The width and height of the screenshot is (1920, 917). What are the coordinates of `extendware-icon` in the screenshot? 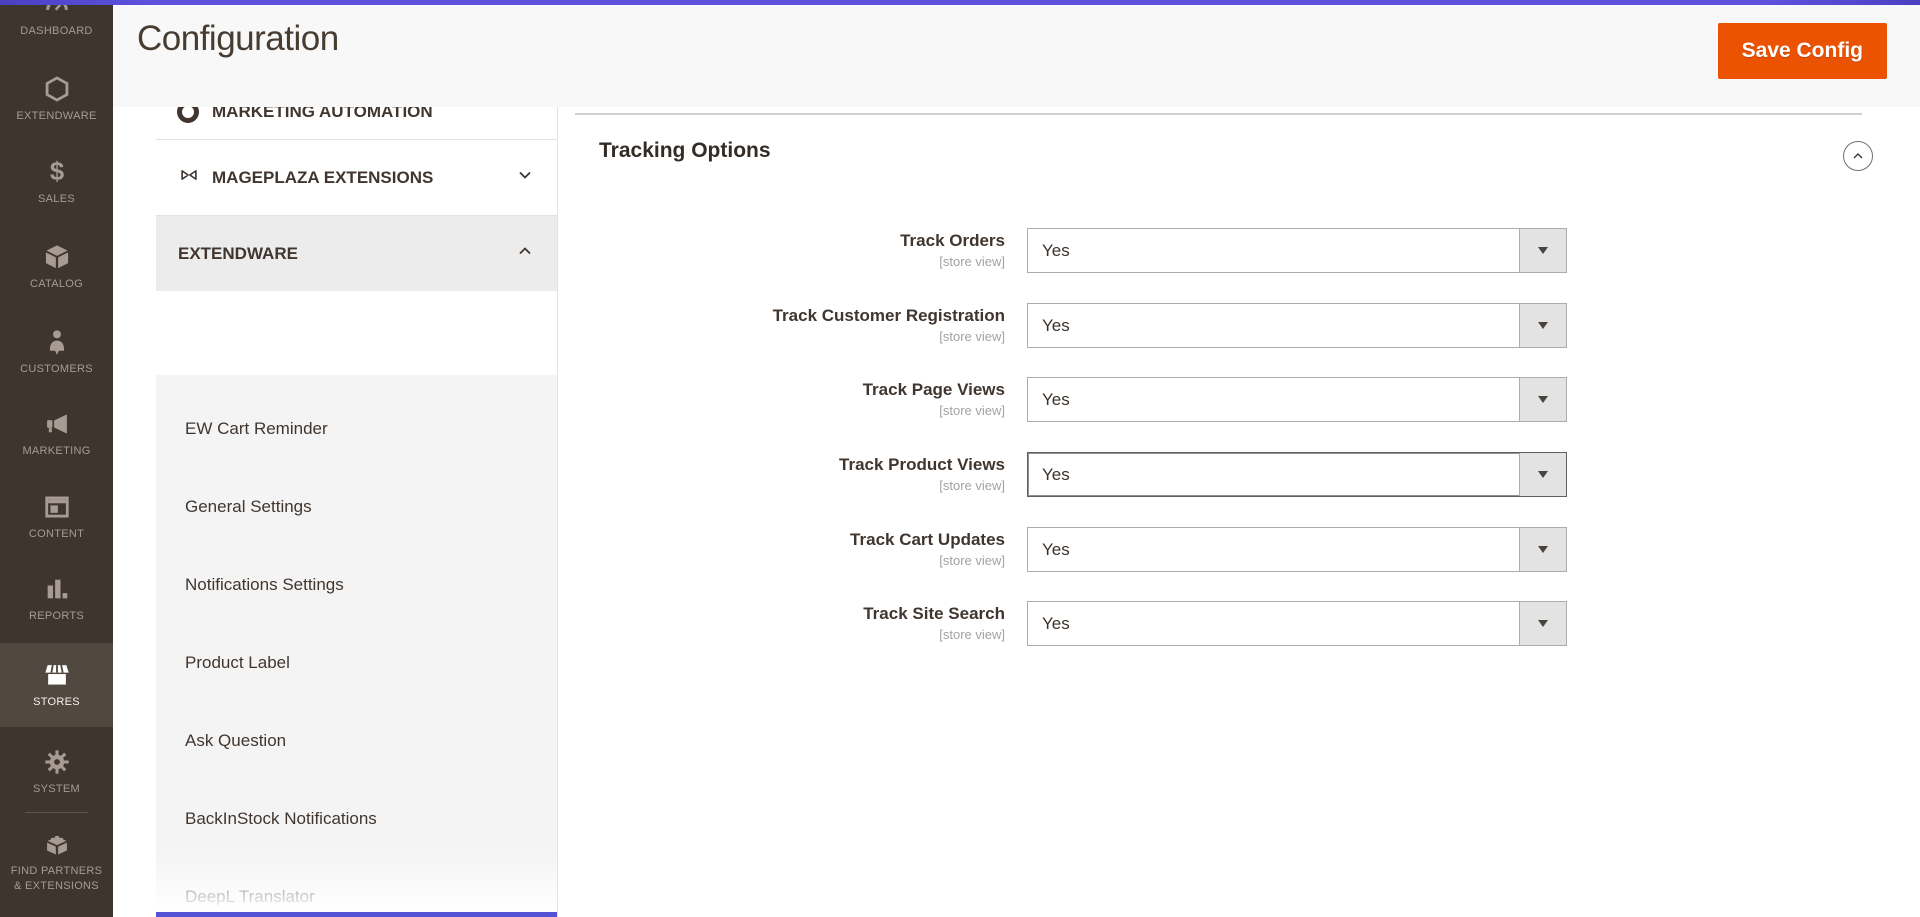 It's located at (57, 89).